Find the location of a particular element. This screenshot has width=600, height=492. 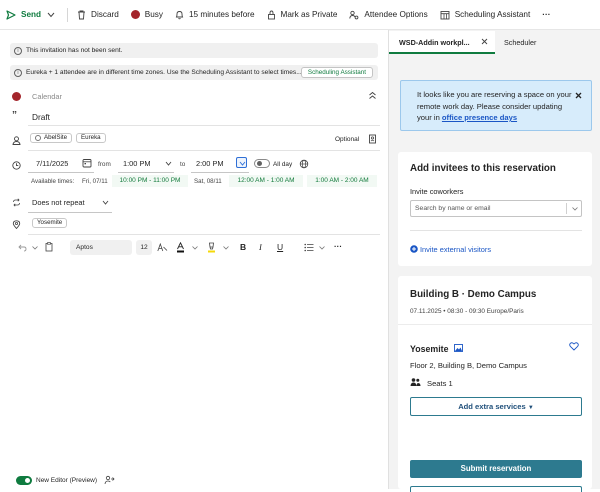

end-time-dropdown-button is located at coordinates (241, 162).